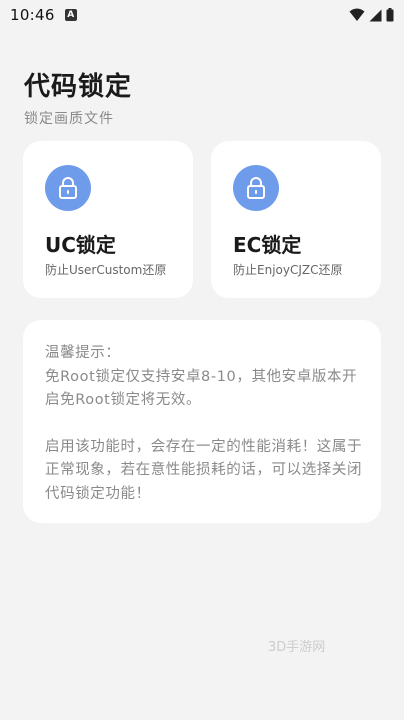 This screenshot has height=720, width=404. I want to click on page-subtitle: 锁定画质文件, so click(69, 119).